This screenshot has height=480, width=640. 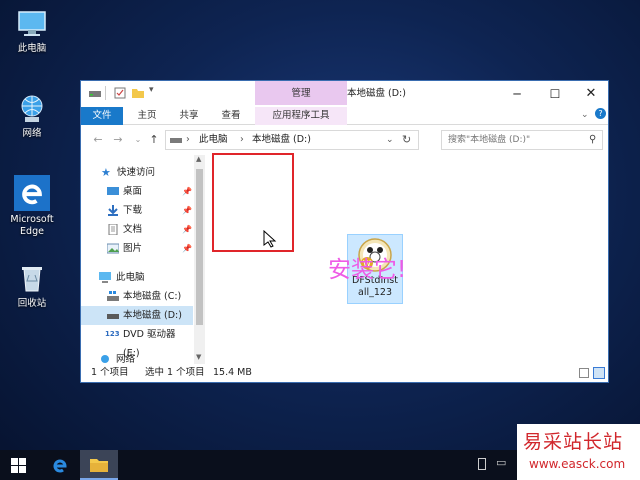 I want to click on nav-desktop: 桌面 📌, so click(x=137, y=191).